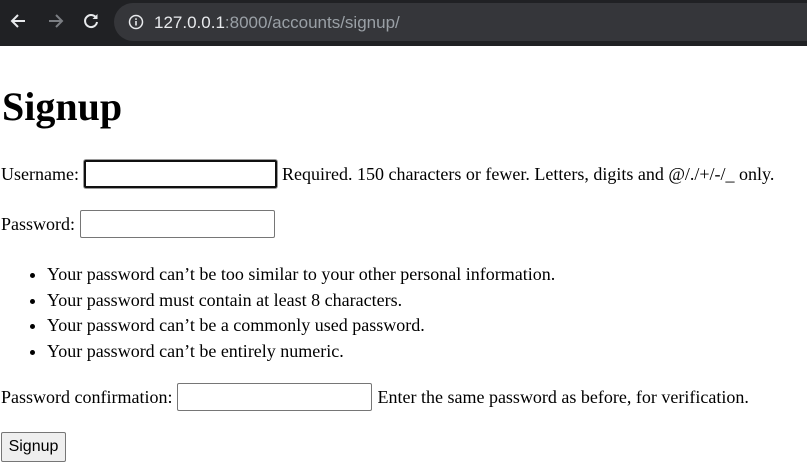  I want to click on back-button, so click(18, 21).